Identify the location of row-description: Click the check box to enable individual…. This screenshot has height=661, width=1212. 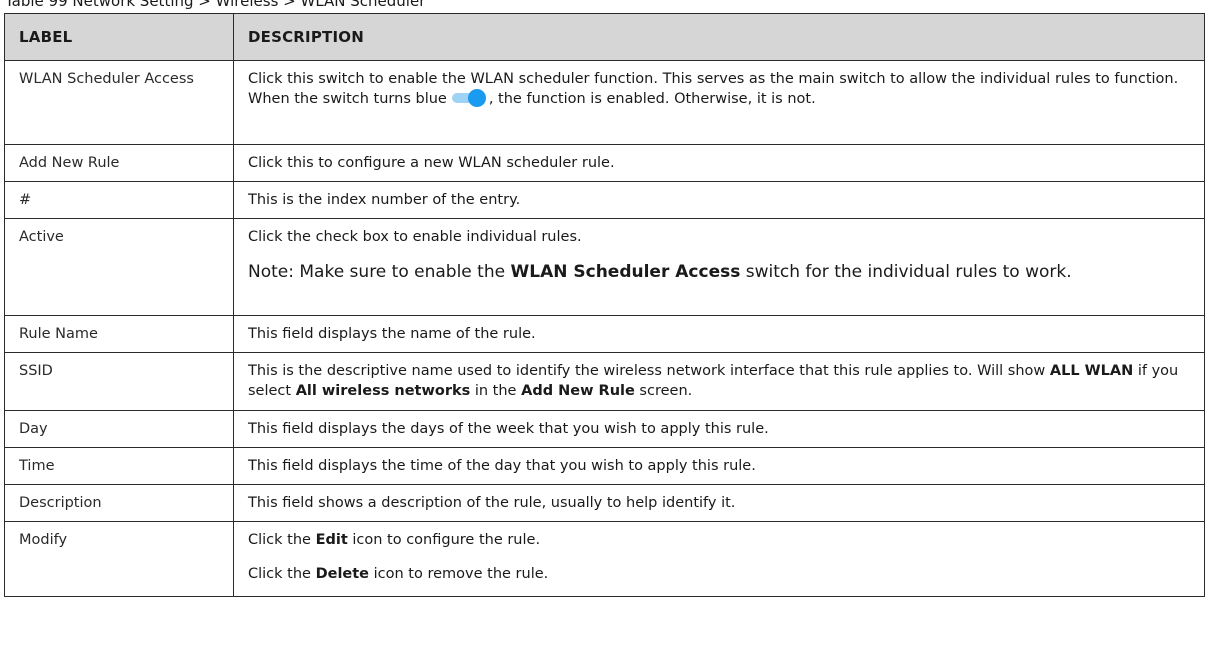
(719, 267).